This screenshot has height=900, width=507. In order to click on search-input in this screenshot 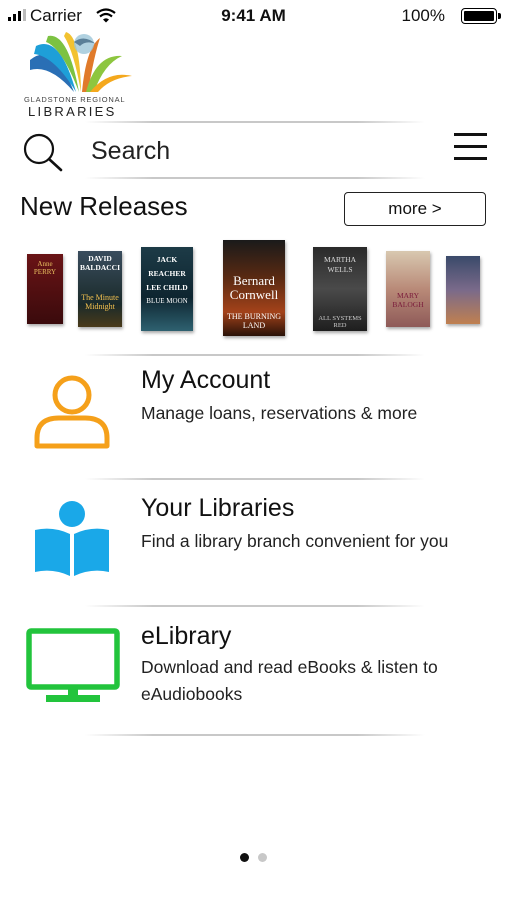, I will do `click(241, 151)`.